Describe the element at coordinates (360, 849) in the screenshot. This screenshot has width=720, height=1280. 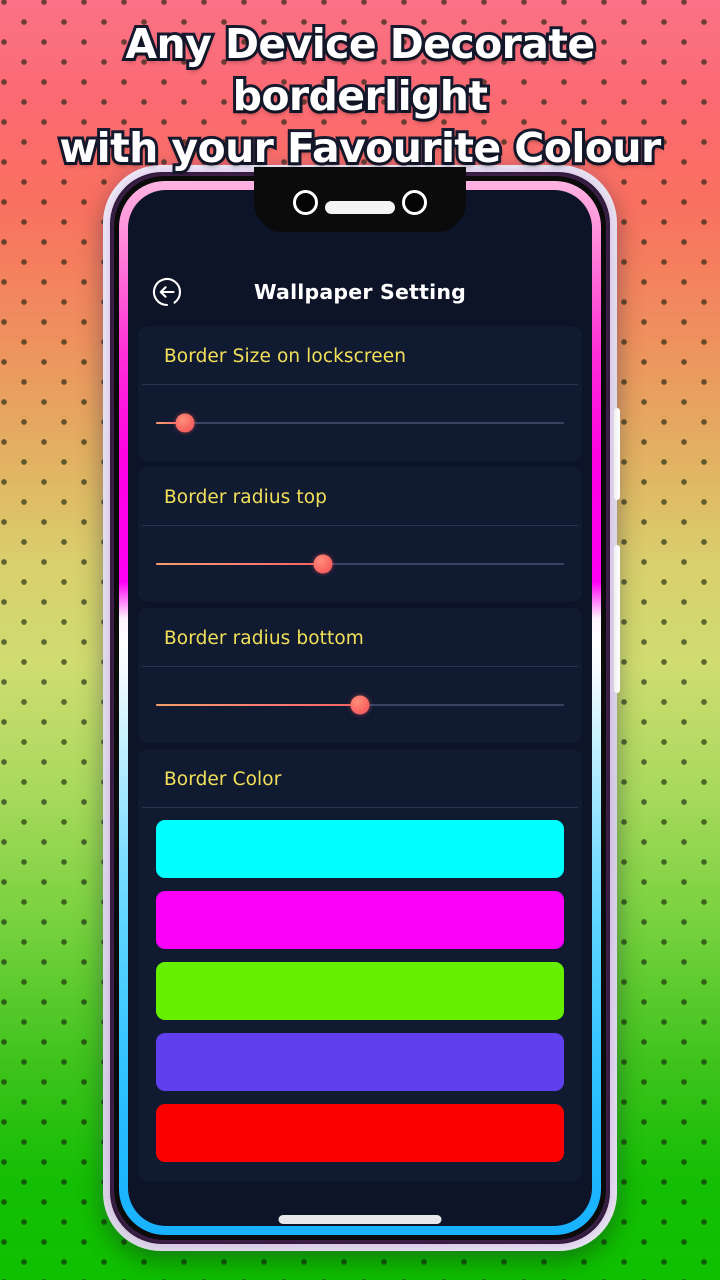
I see `color-swatch-cyan` at that location.